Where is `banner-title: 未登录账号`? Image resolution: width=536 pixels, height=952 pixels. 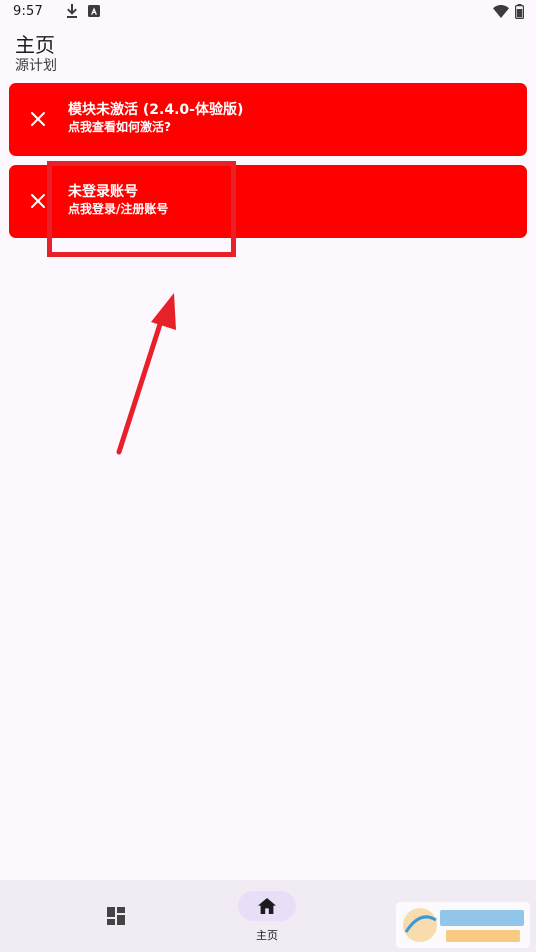 banner-title: 未登录账号 is located at coordinates (103, 192).